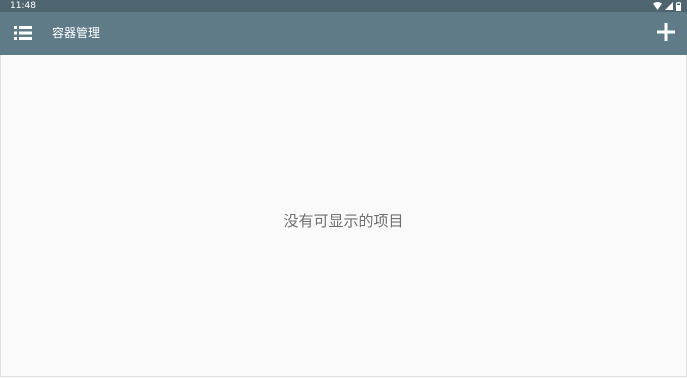 The height and width of the screenshot is (378, 687). Describe the element at coordinates (657, 6) in the screenshot. I see `wifi-icon` at that location.